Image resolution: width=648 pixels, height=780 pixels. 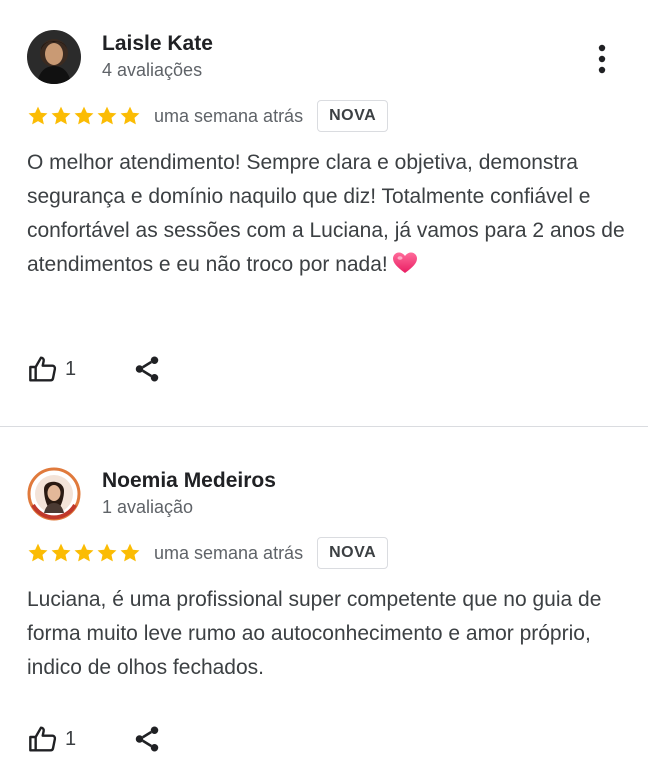 I want to click on more-options-button, so click(x=602, y=59).